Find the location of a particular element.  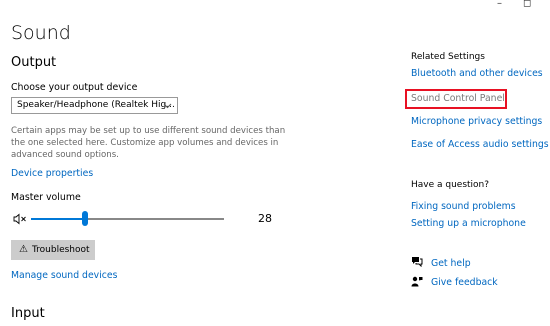

volume-slider-fill is located at coordinates (58, 219).